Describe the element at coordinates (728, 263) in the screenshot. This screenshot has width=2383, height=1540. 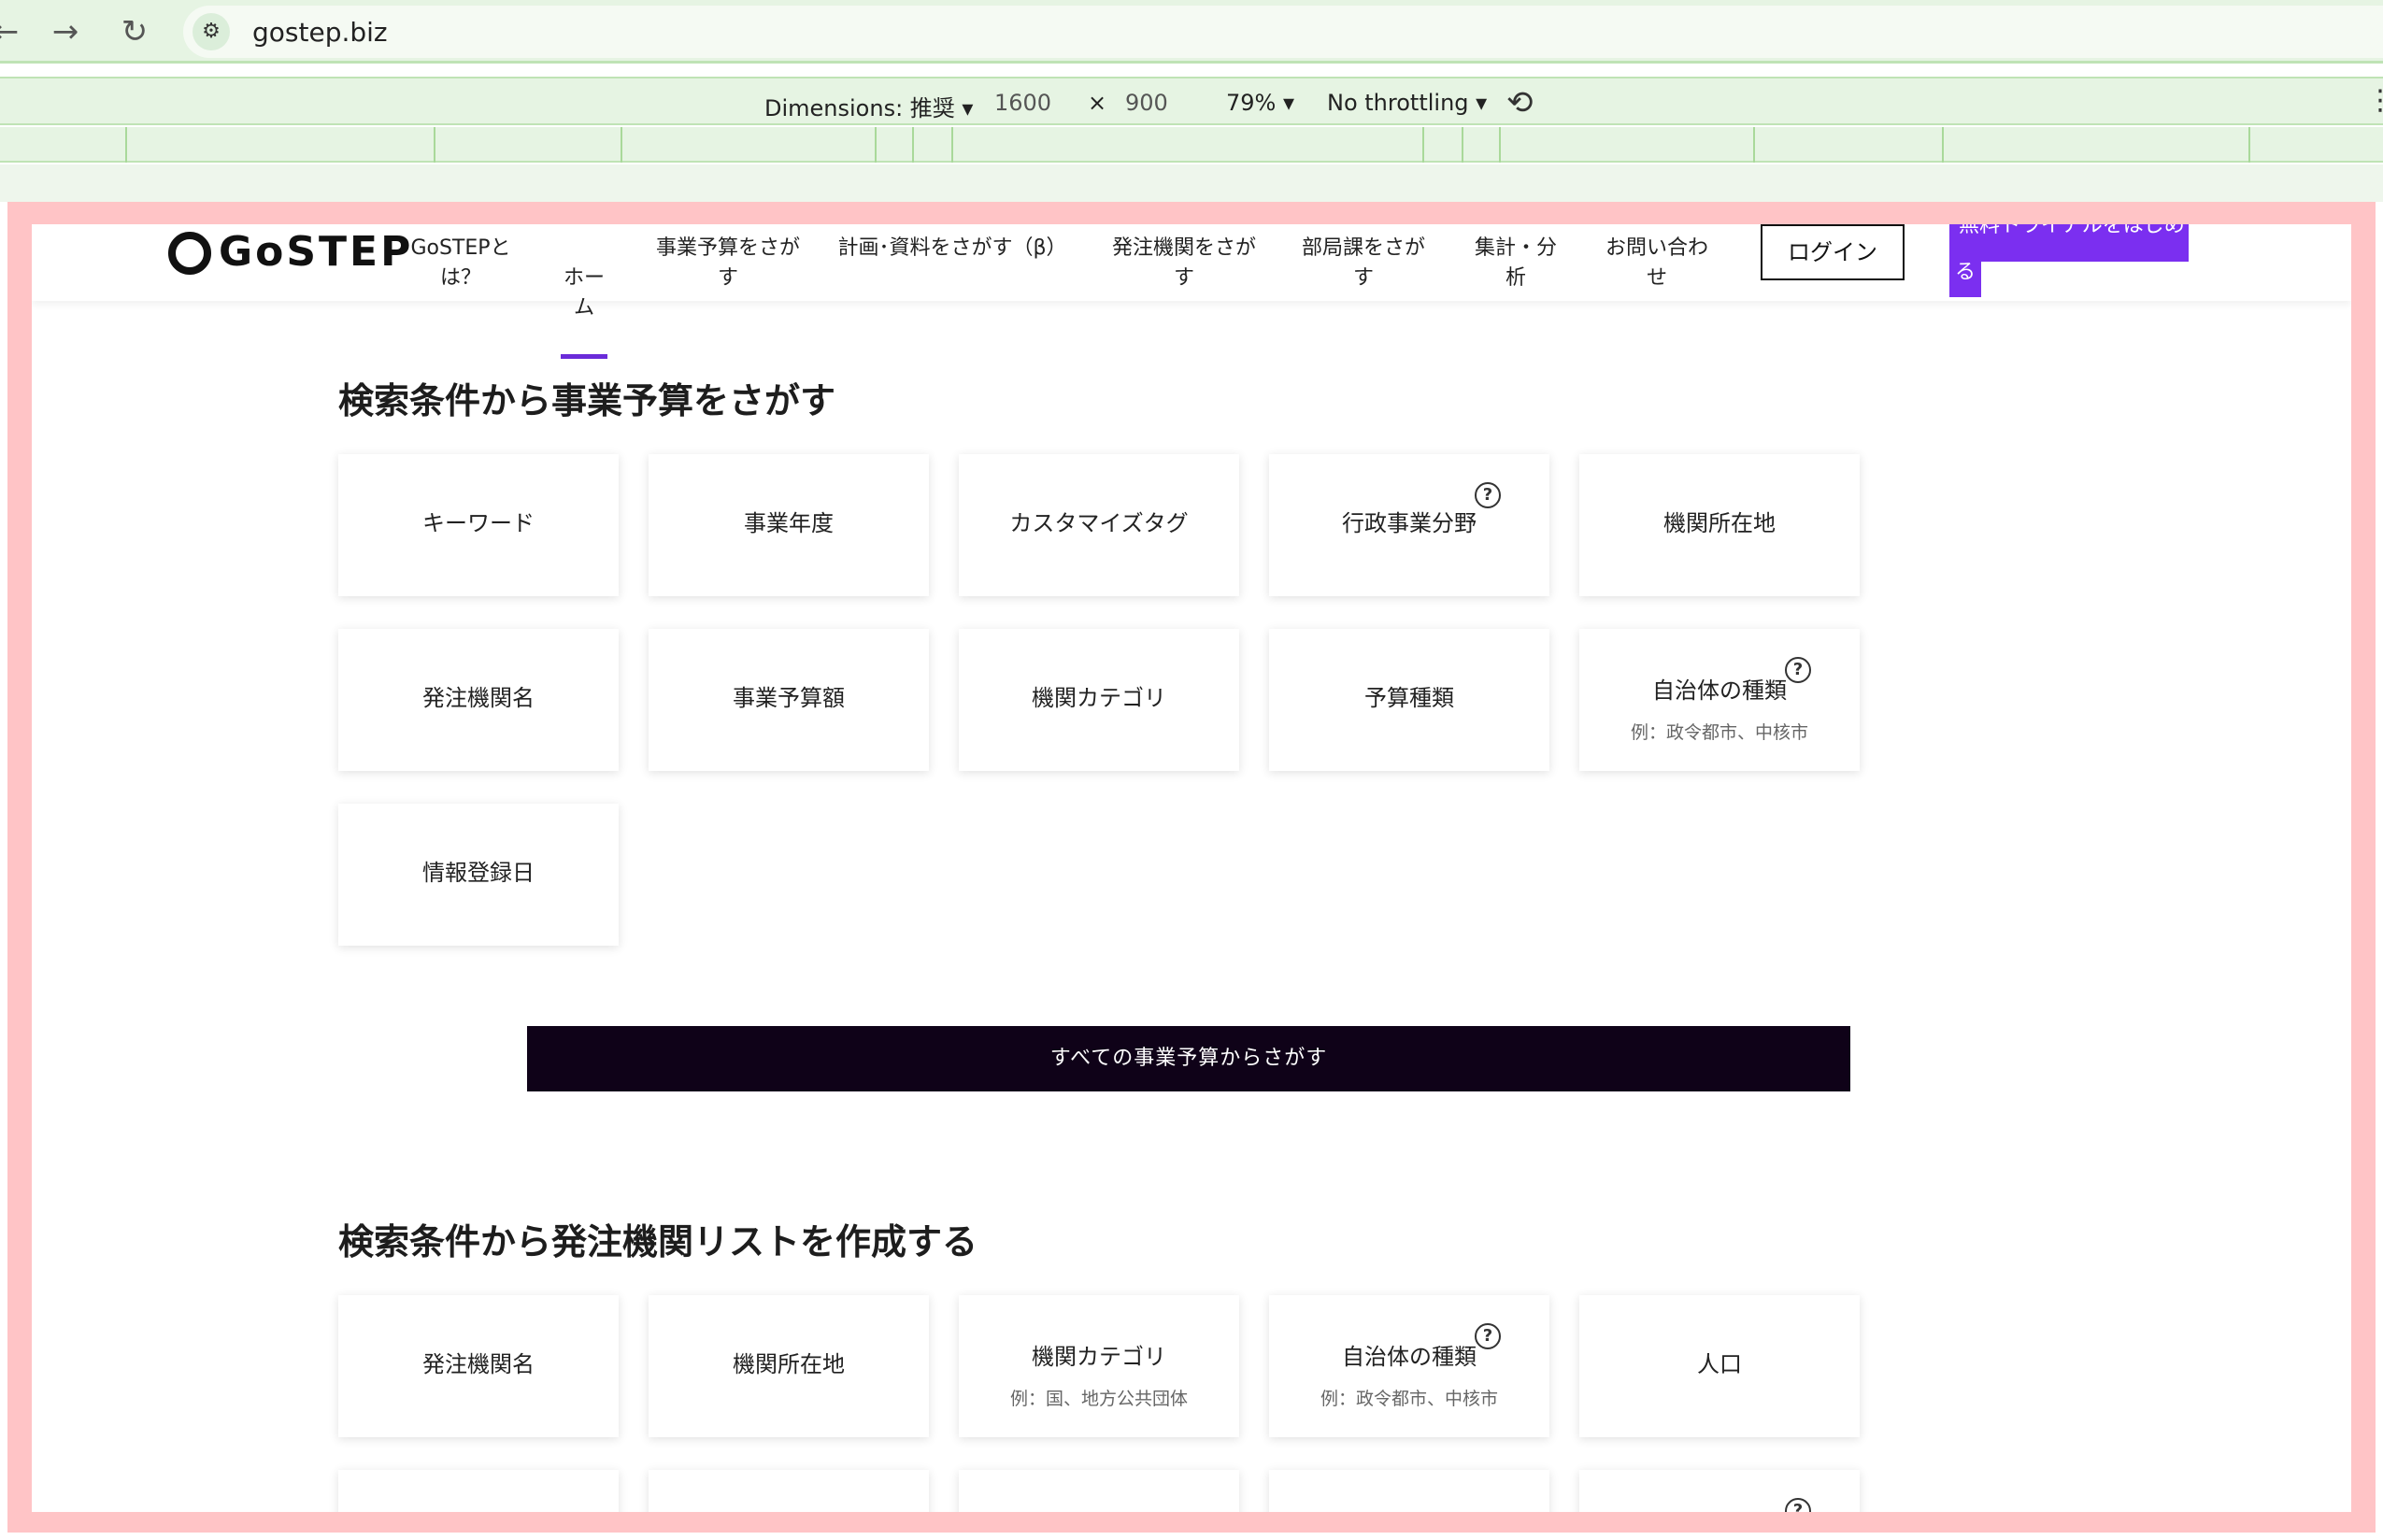
I see `nav-search-budgets: 事業予算をさが す` at that location.